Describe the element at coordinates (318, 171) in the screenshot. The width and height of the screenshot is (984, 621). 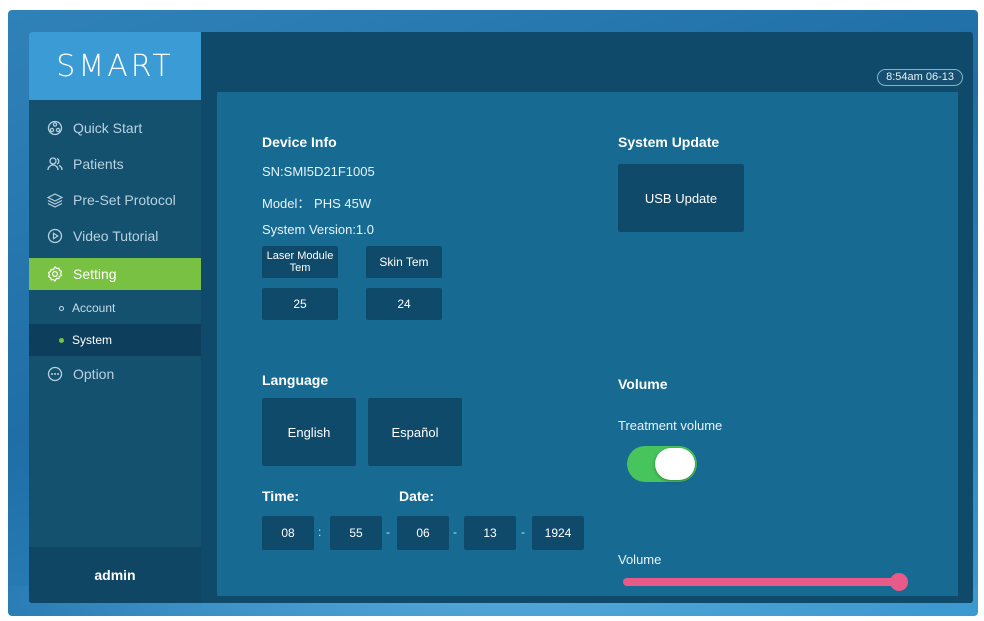
I see `serial-number: SN:SMI5D21F1005` at that location.